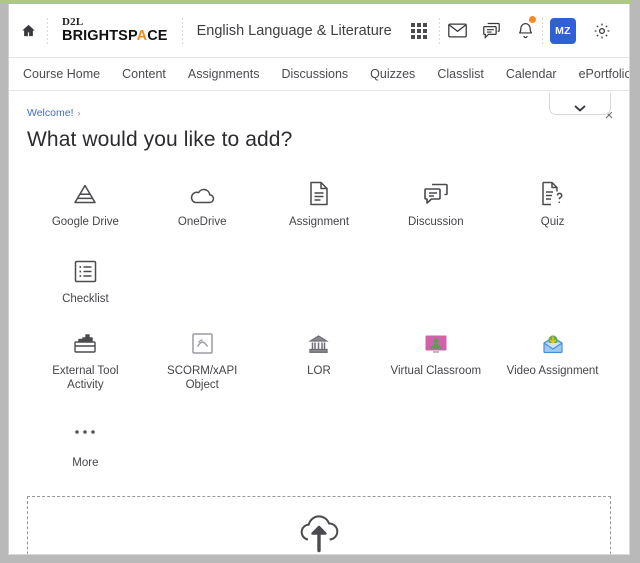 Image resolution: width=640 pixels, height=563 pixels. Describe the element at coordinates (157, 36) in the screenshot. I see `logo-part-2: CE` at that location.